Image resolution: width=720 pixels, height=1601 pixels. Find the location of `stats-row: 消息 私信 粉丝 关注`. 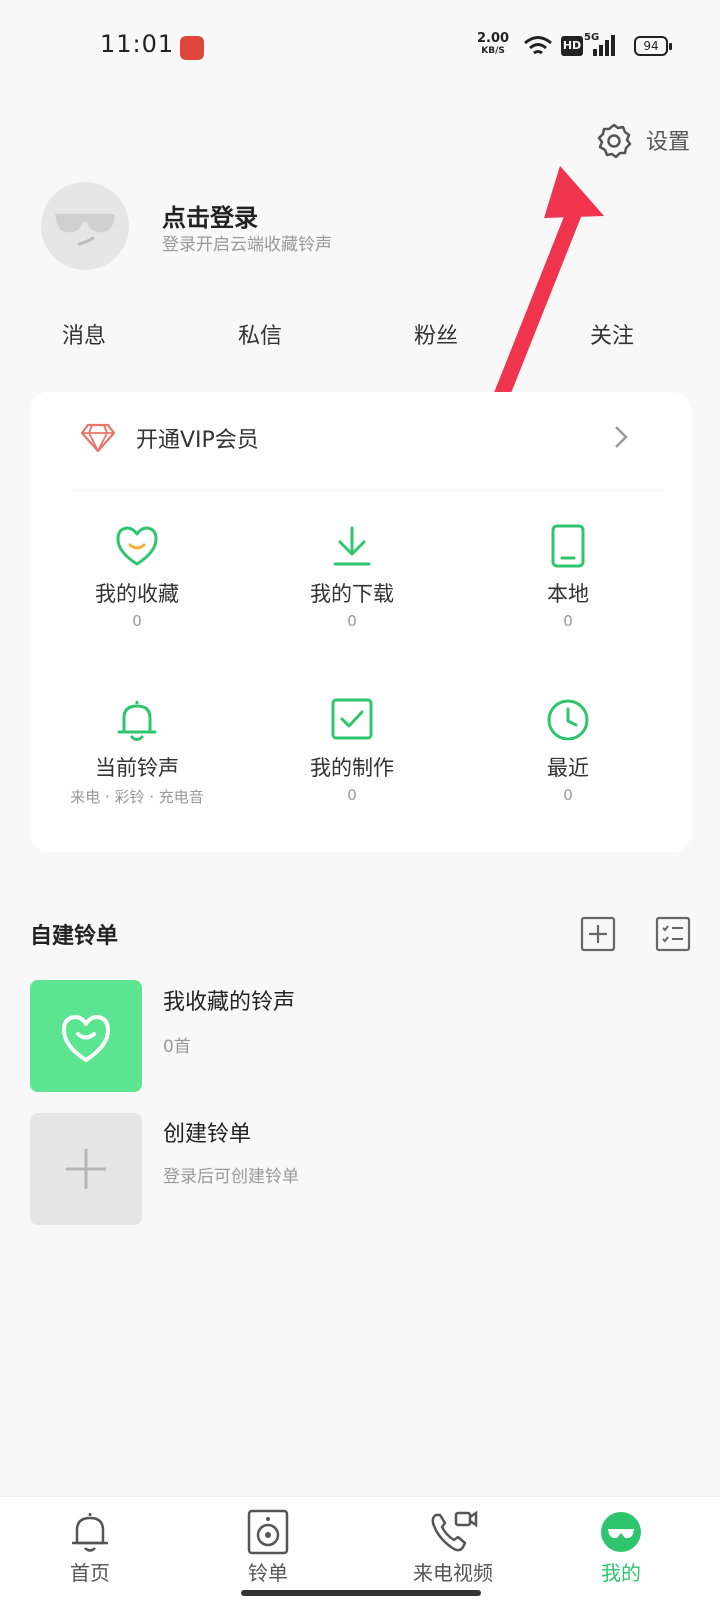

stats-row: 消息 私信 粉丝 关注 is located at coordinates (360, 336).